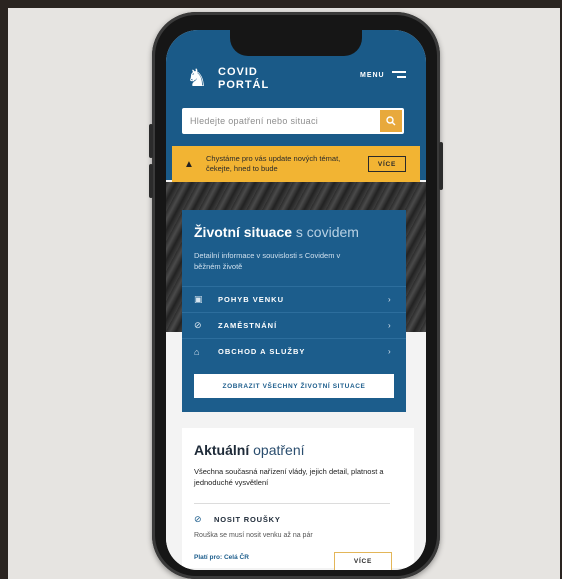 The image size is (562, 579). Describe the element at coordinates (292, 503) in the screenshot. I see `divider` at that location.